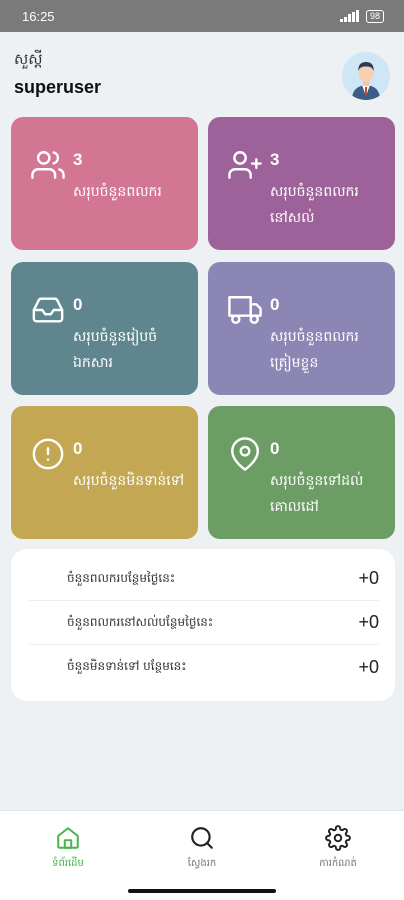 This screenshot has height=900, width=404. What do you see at coordinates (314, 205) in the screenshot?
I see `card-label: សរុបចំនួនពលករ នៅសល់` at bounding box center [314, 205].